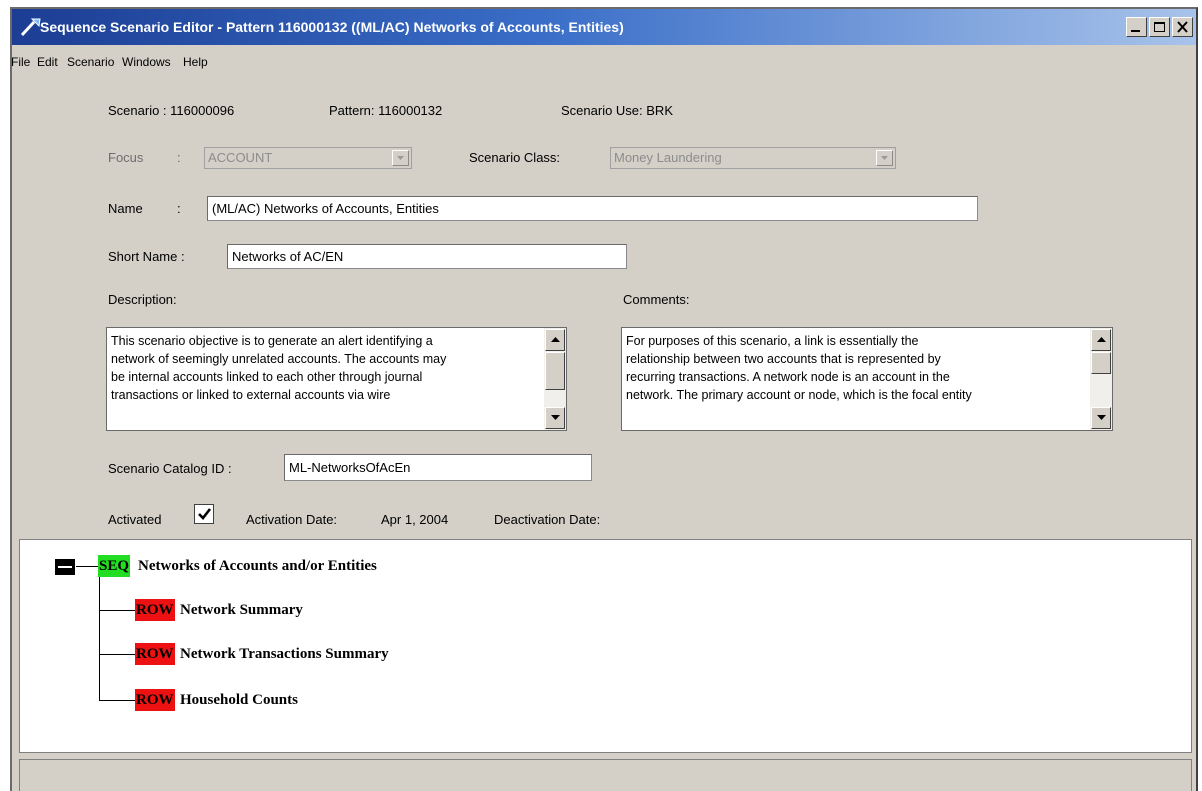  Describe the element at coordinates (284, 654) in the screenshot. I see `tree-node-label: Network Transactions Summary` at that location.